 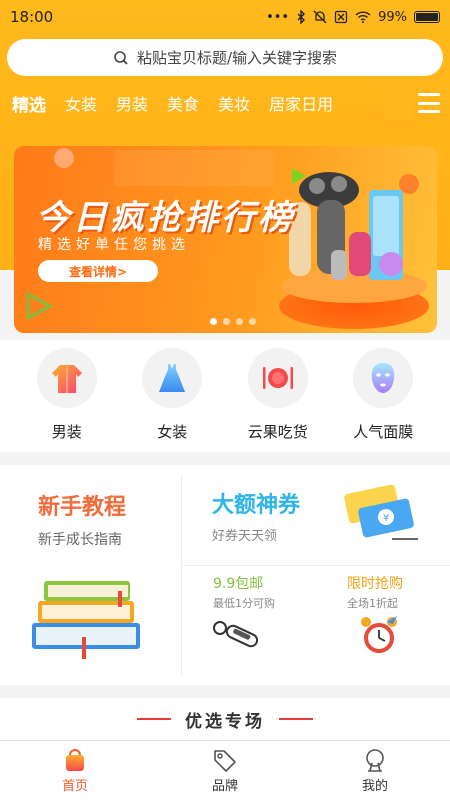 What do you see at coordinates (277, 432) in the screenshot?
I see `quick-item-label: 云果吃货` at bounding box center [277, 432].